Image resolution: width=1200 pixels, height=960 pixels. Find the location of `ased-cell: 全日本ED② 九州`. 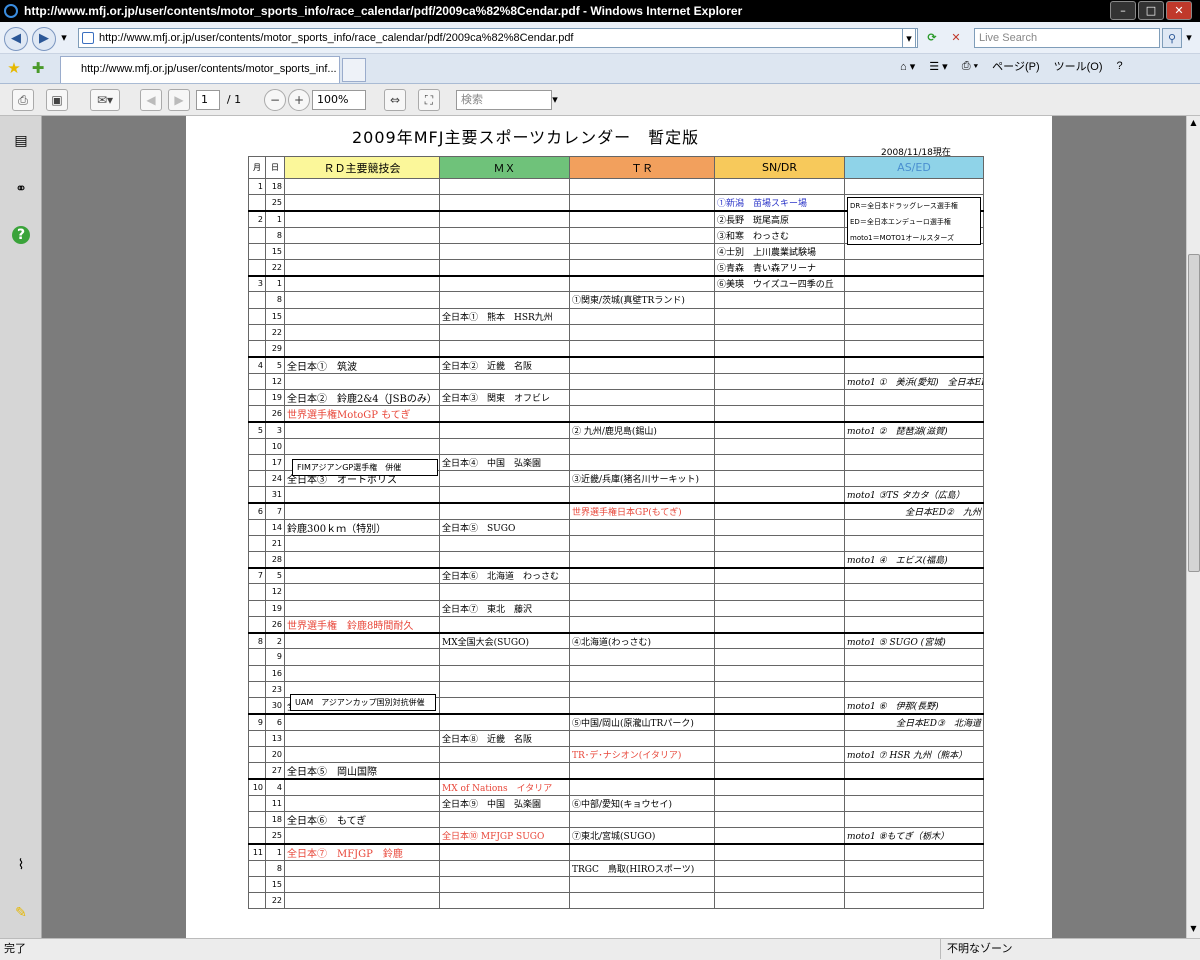

ased-cell: 全日本ED② 九州 is located at coordinates (914, 510).